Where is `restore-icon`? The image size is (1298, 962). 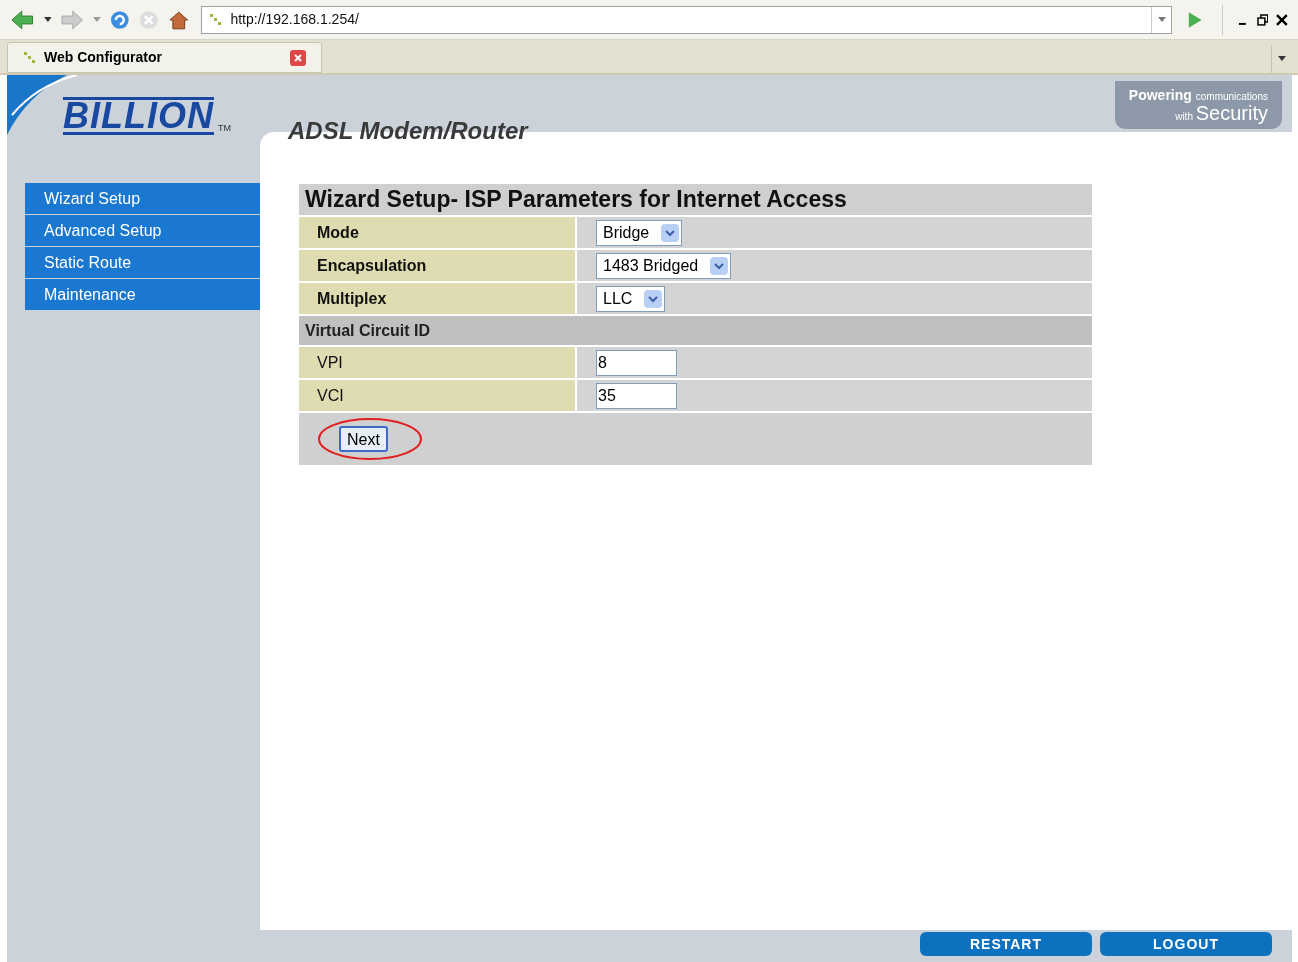 restore-icon is located at coordinates (1262, 19).